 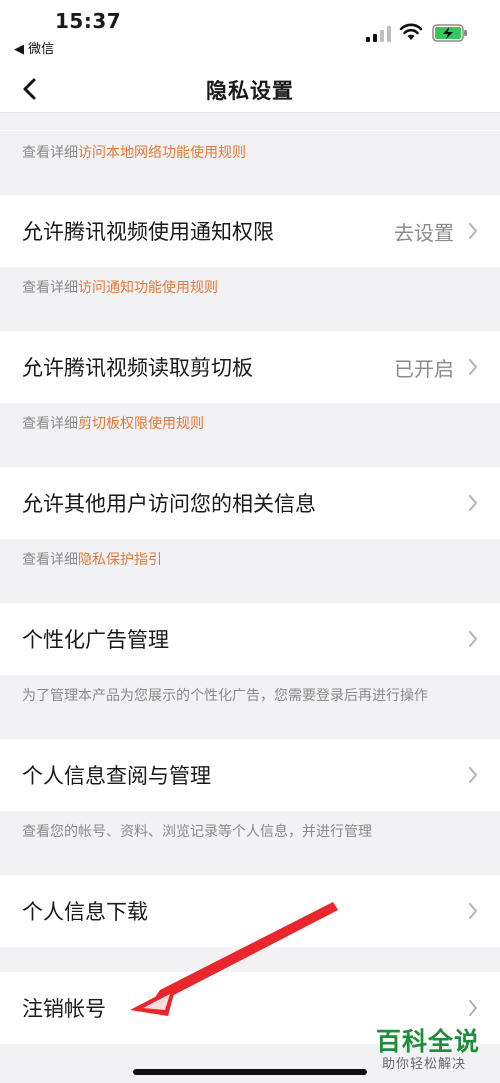 What do you see at coordinates (424, 369) in the screenshot?
I see `row-value: 已开启` at bounding box center [424, 369].